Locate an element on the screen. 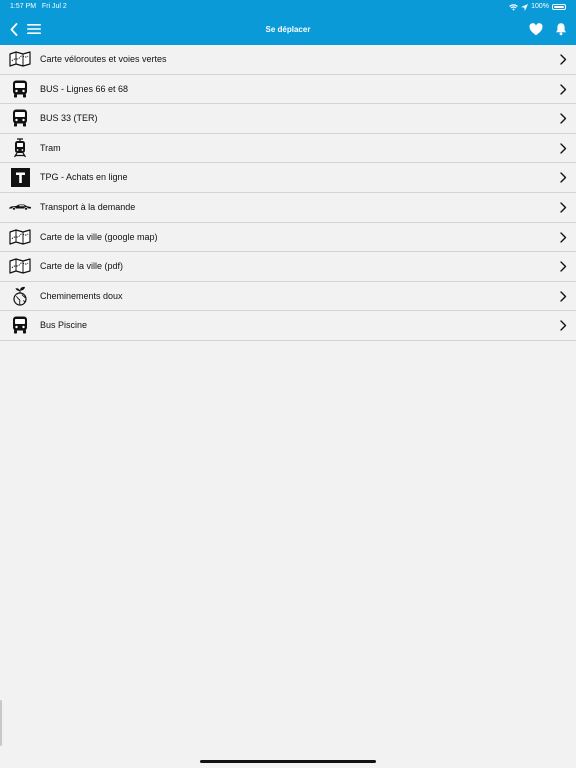  page-title: Se déplacer is located at coordinates (288, 29).